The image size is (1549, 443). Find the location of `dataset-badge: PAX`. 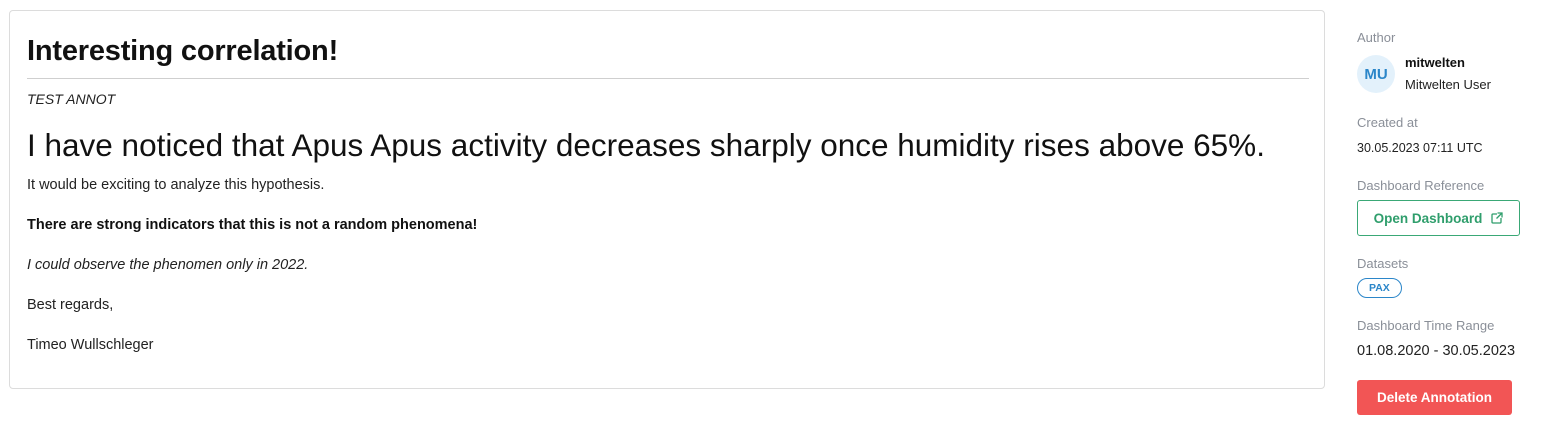

dataset-badge: PAX is located at coordinates (1379, 288).